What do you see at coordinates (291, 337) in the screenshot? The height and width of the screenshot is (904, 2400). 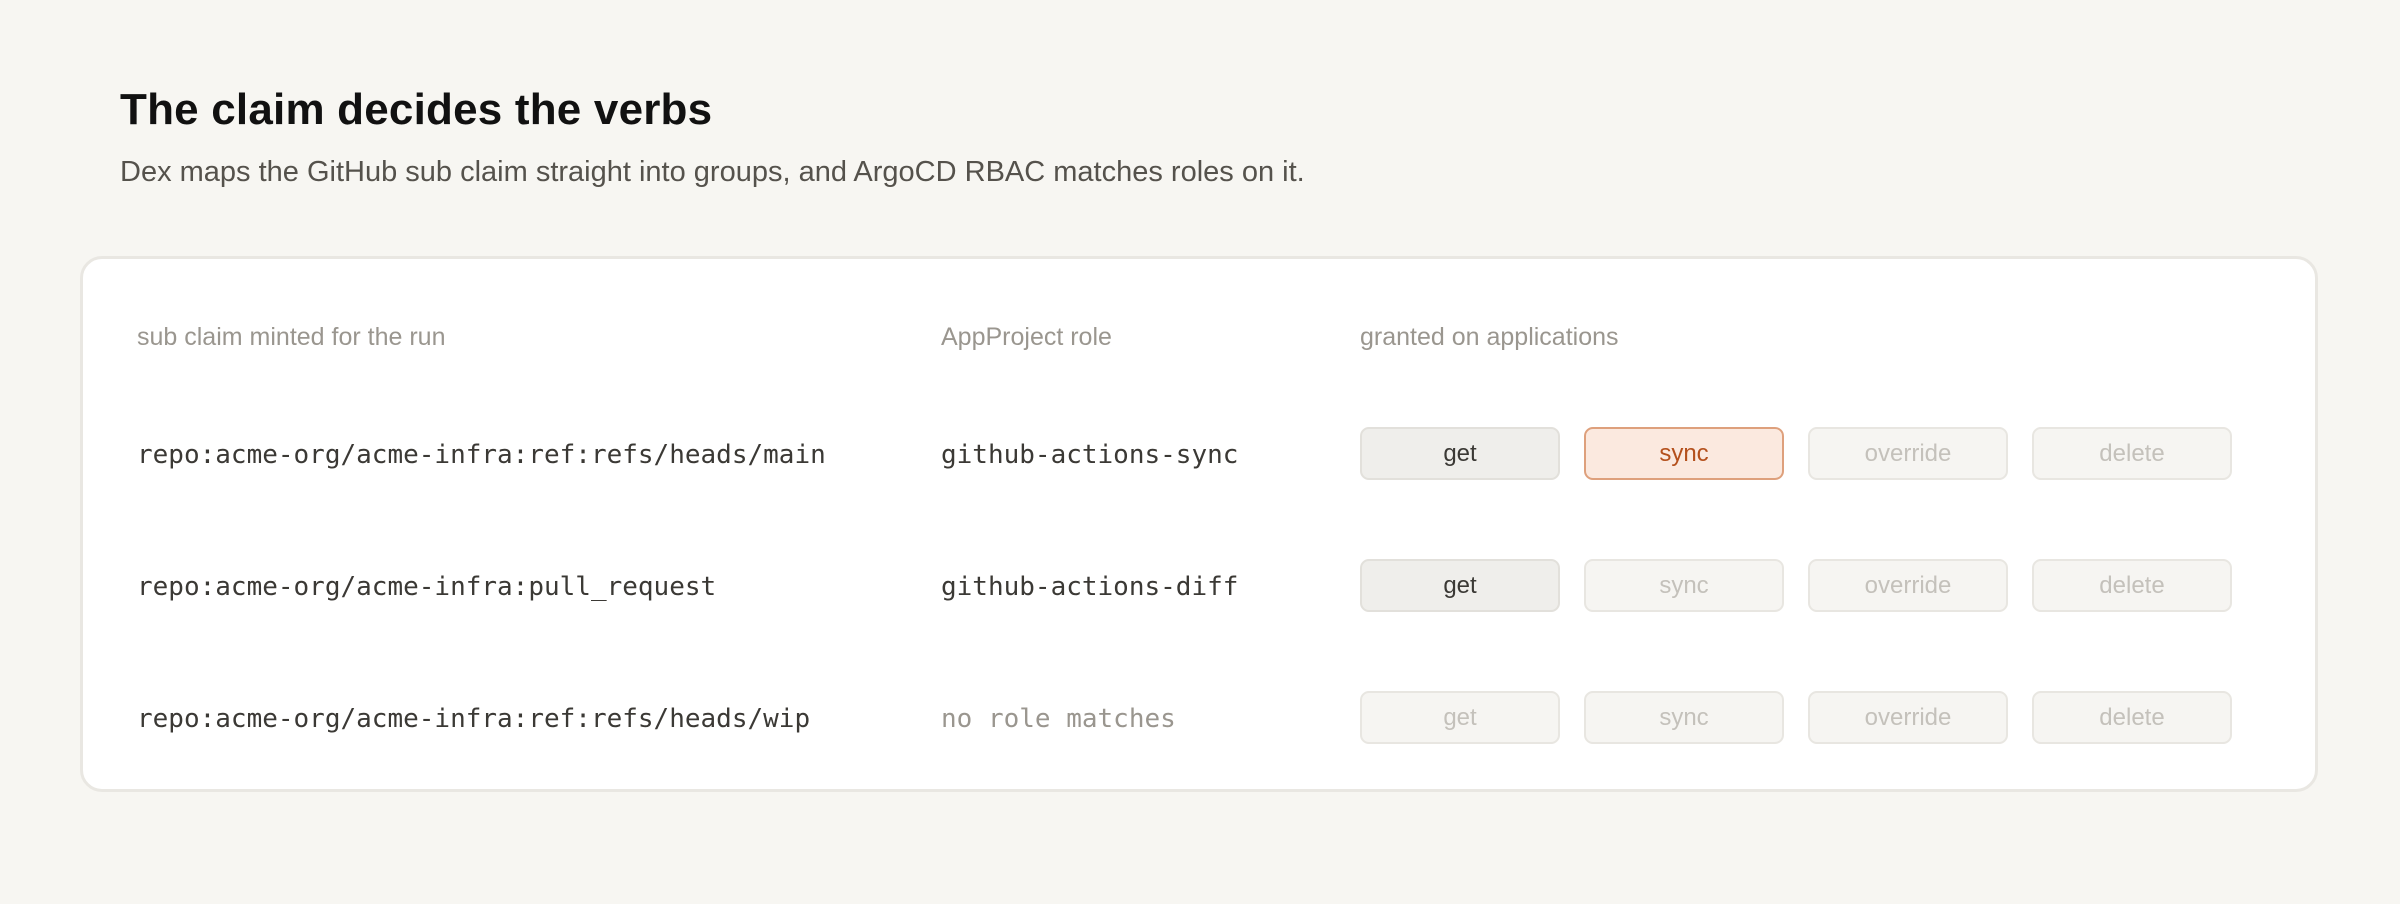 I see `column-header-claim: sub claim minted for the run` at bounding box center [291, 337].